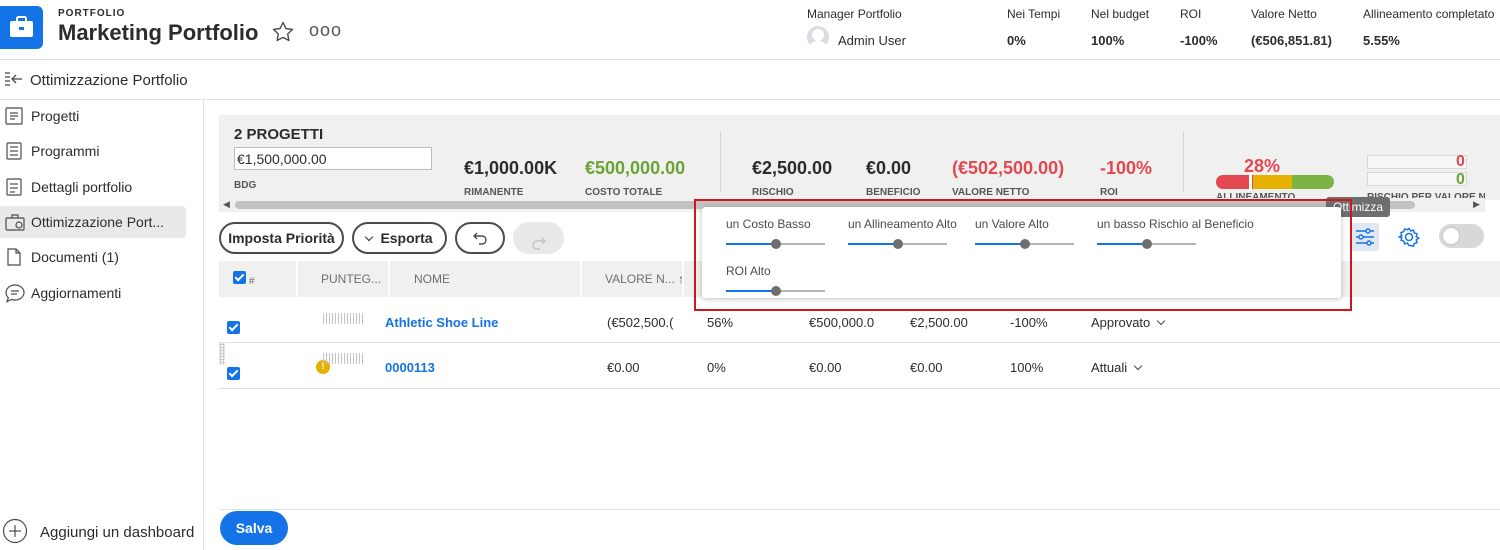  I want to click on project-name-link: Athletic Shoe Line, so click(441, 322).